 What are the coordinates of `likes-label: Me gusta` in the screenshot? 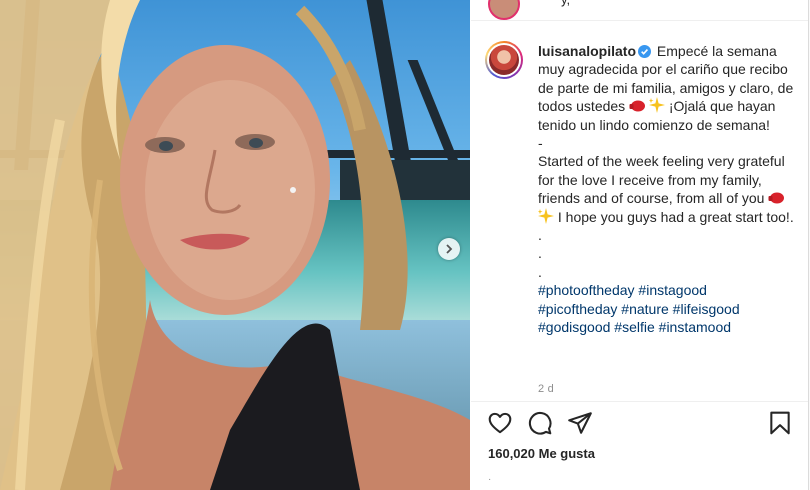 It's located at (566, 453).